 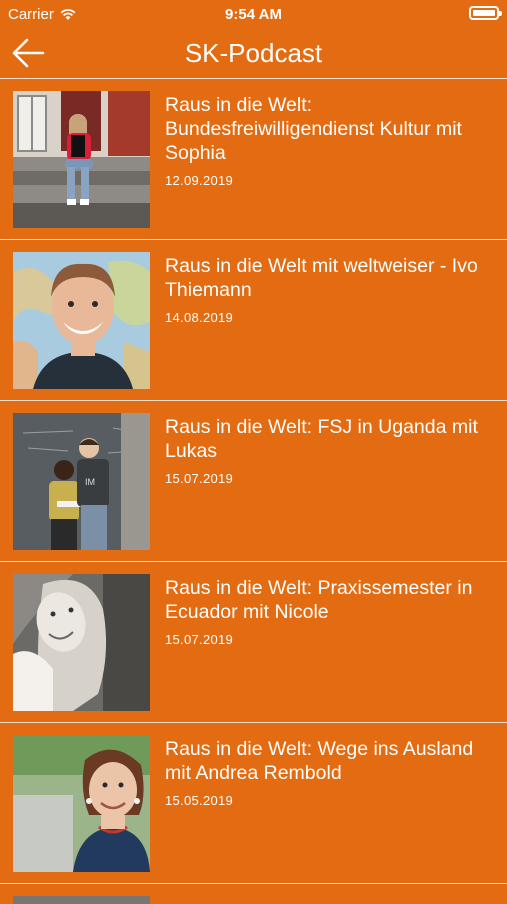 What do you see at coordinates (199, 180) in the screenshot?
I see `episode-date: 12.09.2019` at bounding box center [199, 180].